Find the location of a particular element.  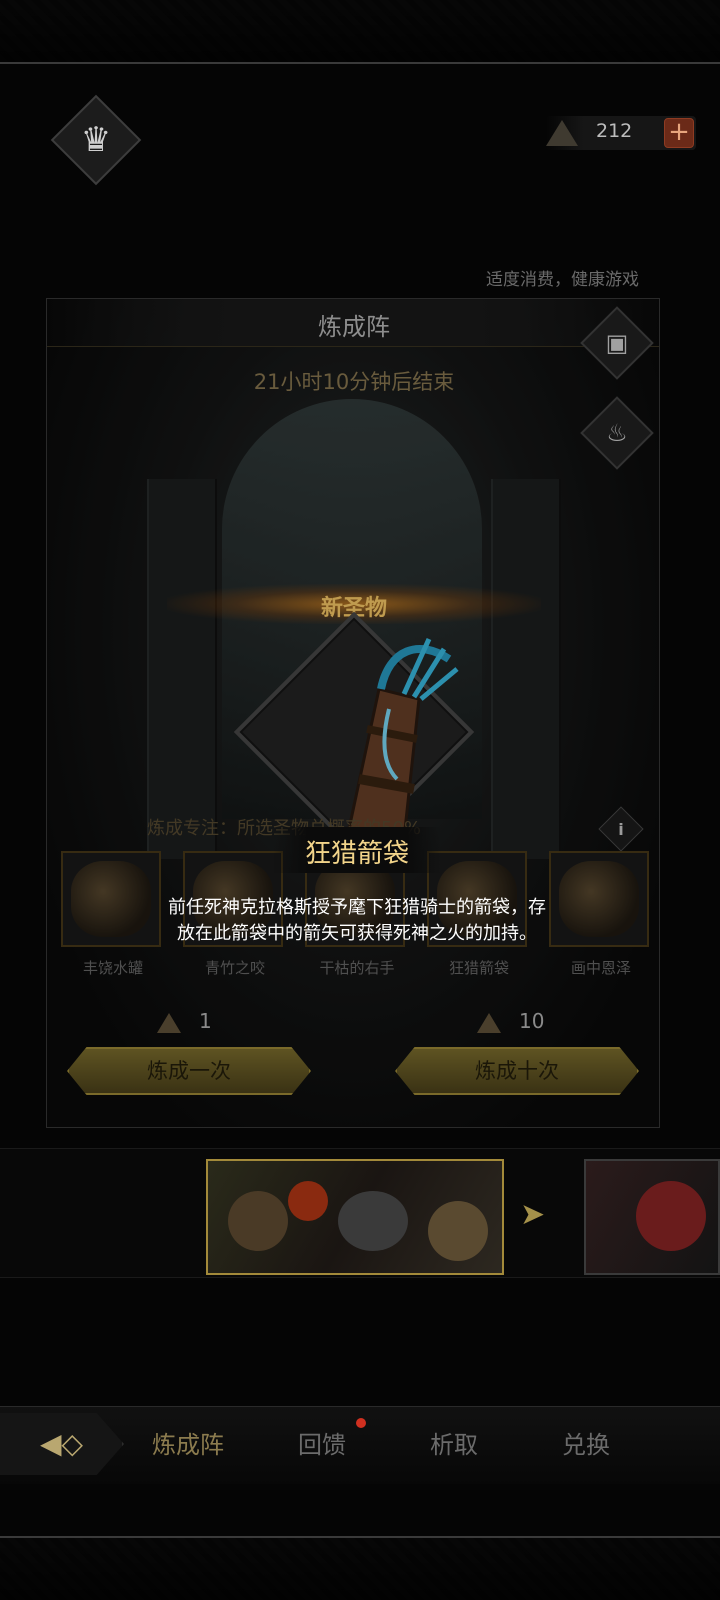

crown-icon: ♛ is located at coordinates (96, 140).